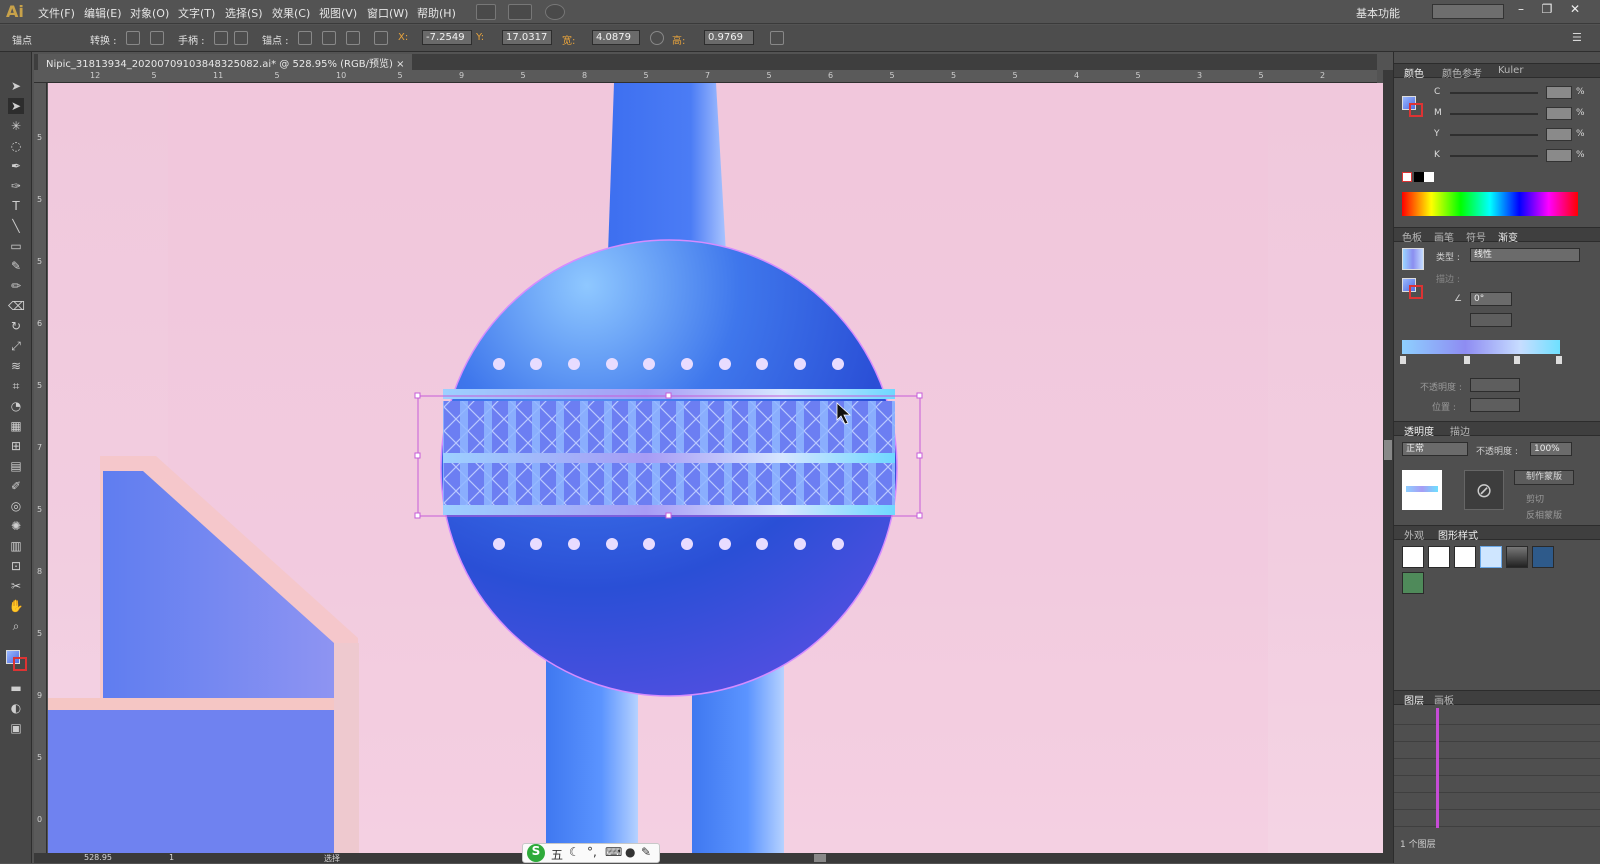 The image size is (1600, 864). What do you see at coordinates (16, 366) in the screenshot?
I see `width-tool-icon: ≋` at bounding box center [16, 366].